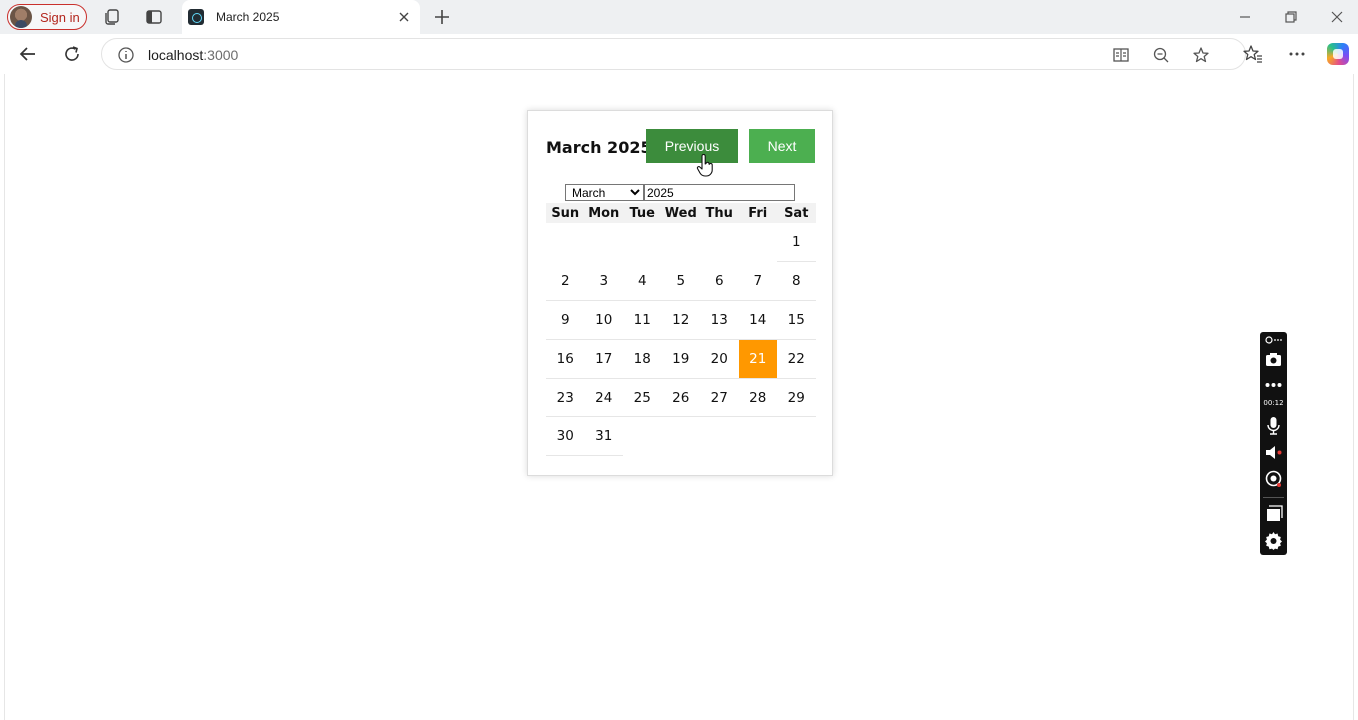  Describe the element at coordinates (28, 54) in the screenshot. I see `back-icon` at that location.